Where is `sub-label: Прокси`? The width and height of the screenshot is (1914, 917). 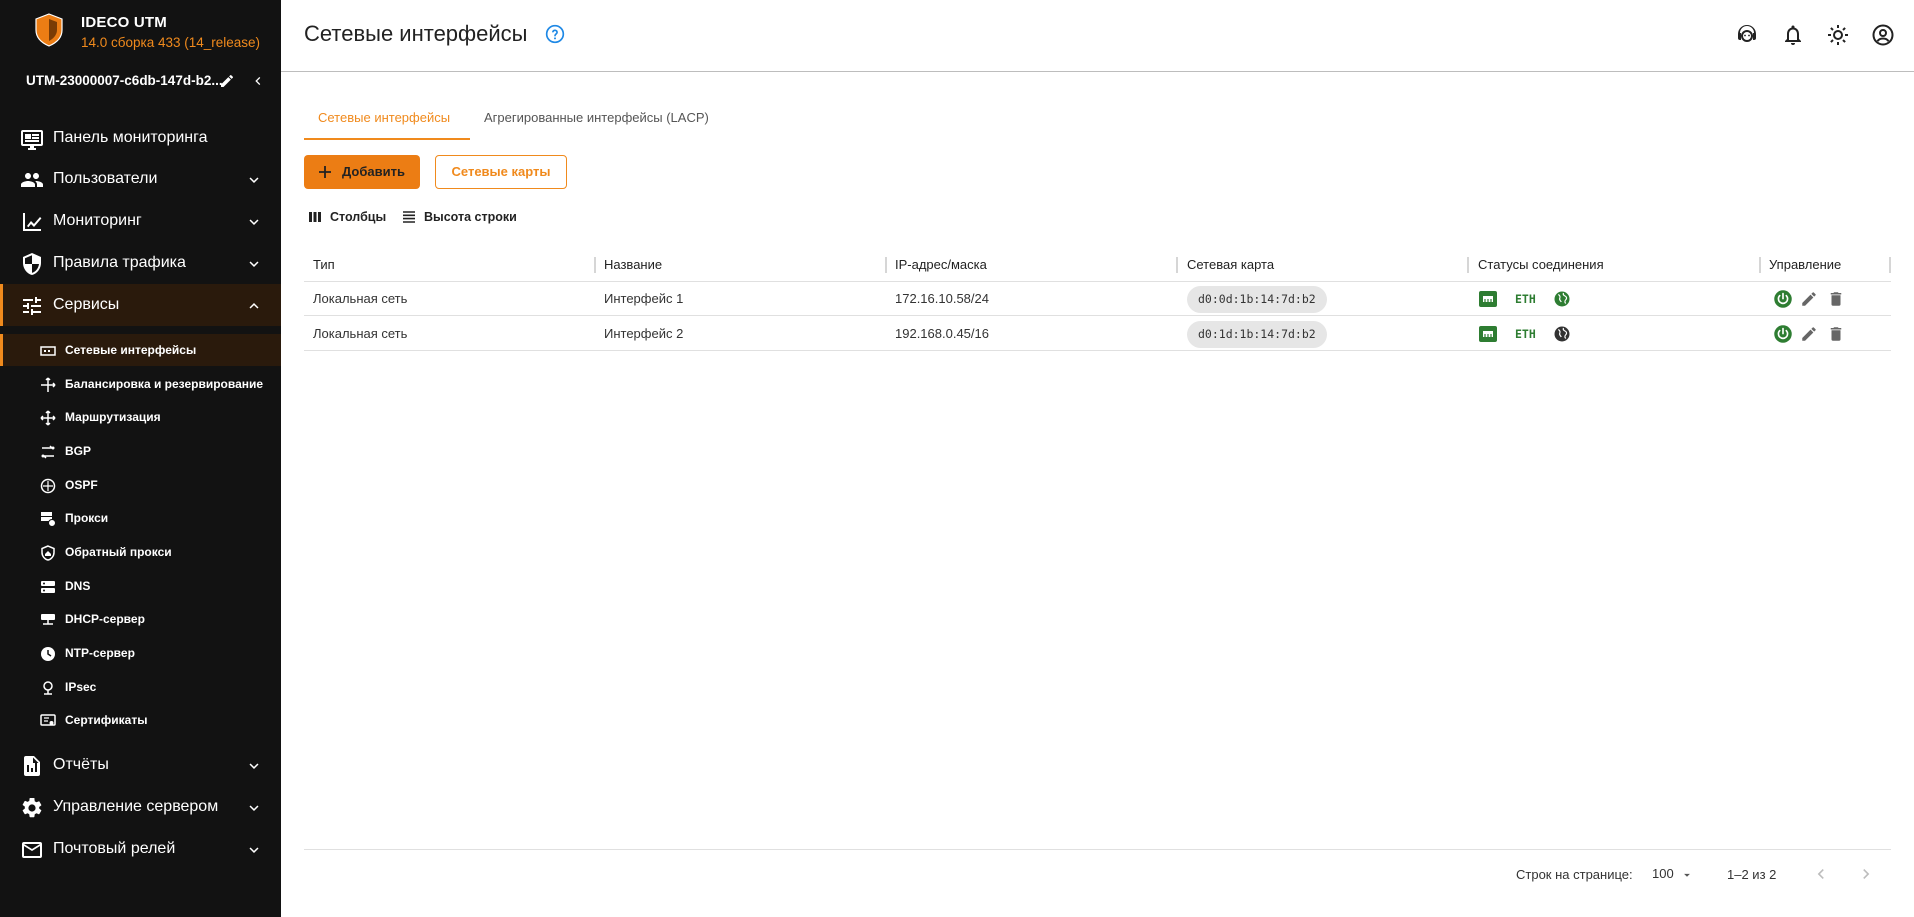
sub-label: Прокси is located at coordinates (87, 518).